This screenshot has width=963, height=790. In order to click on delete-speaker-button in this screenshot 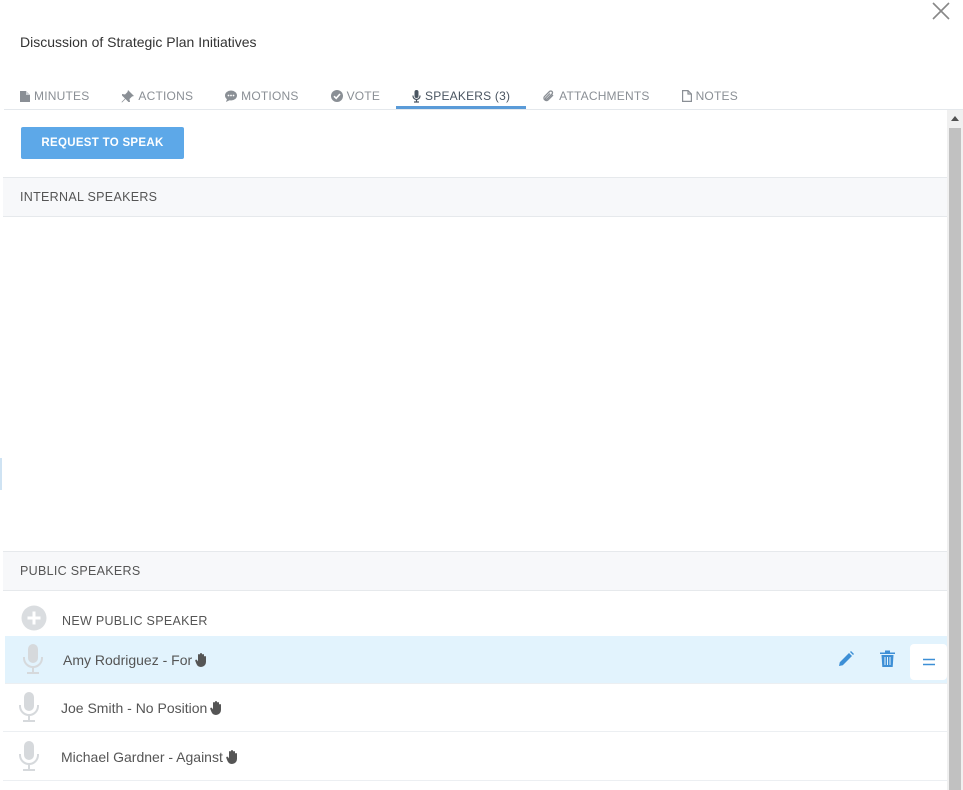, I will do `click(887, 661)`.